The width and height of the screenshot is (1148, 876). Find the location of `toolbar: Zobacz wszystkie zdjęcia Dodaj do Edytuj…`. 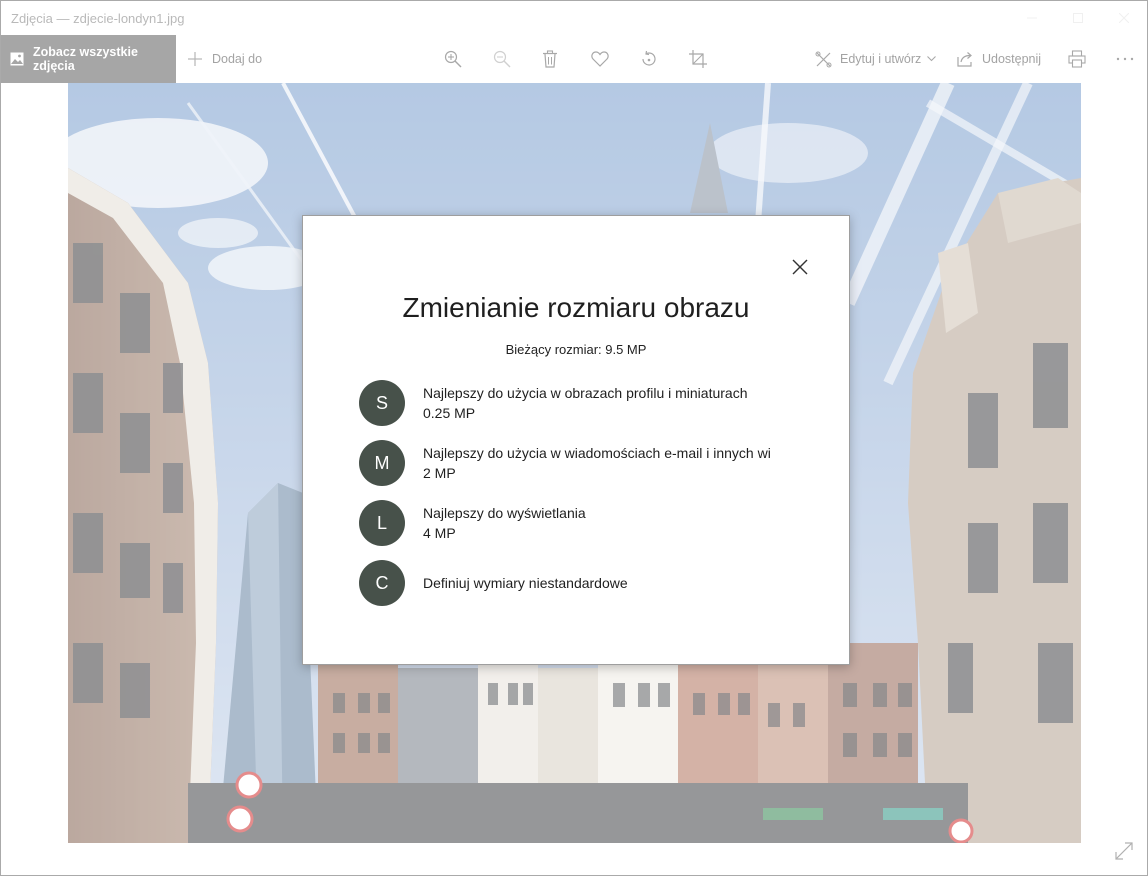

toolbar: Zobacz wszystkie zdjęcia Dodaj do Edytuj… is located at coordinates (574, 59).